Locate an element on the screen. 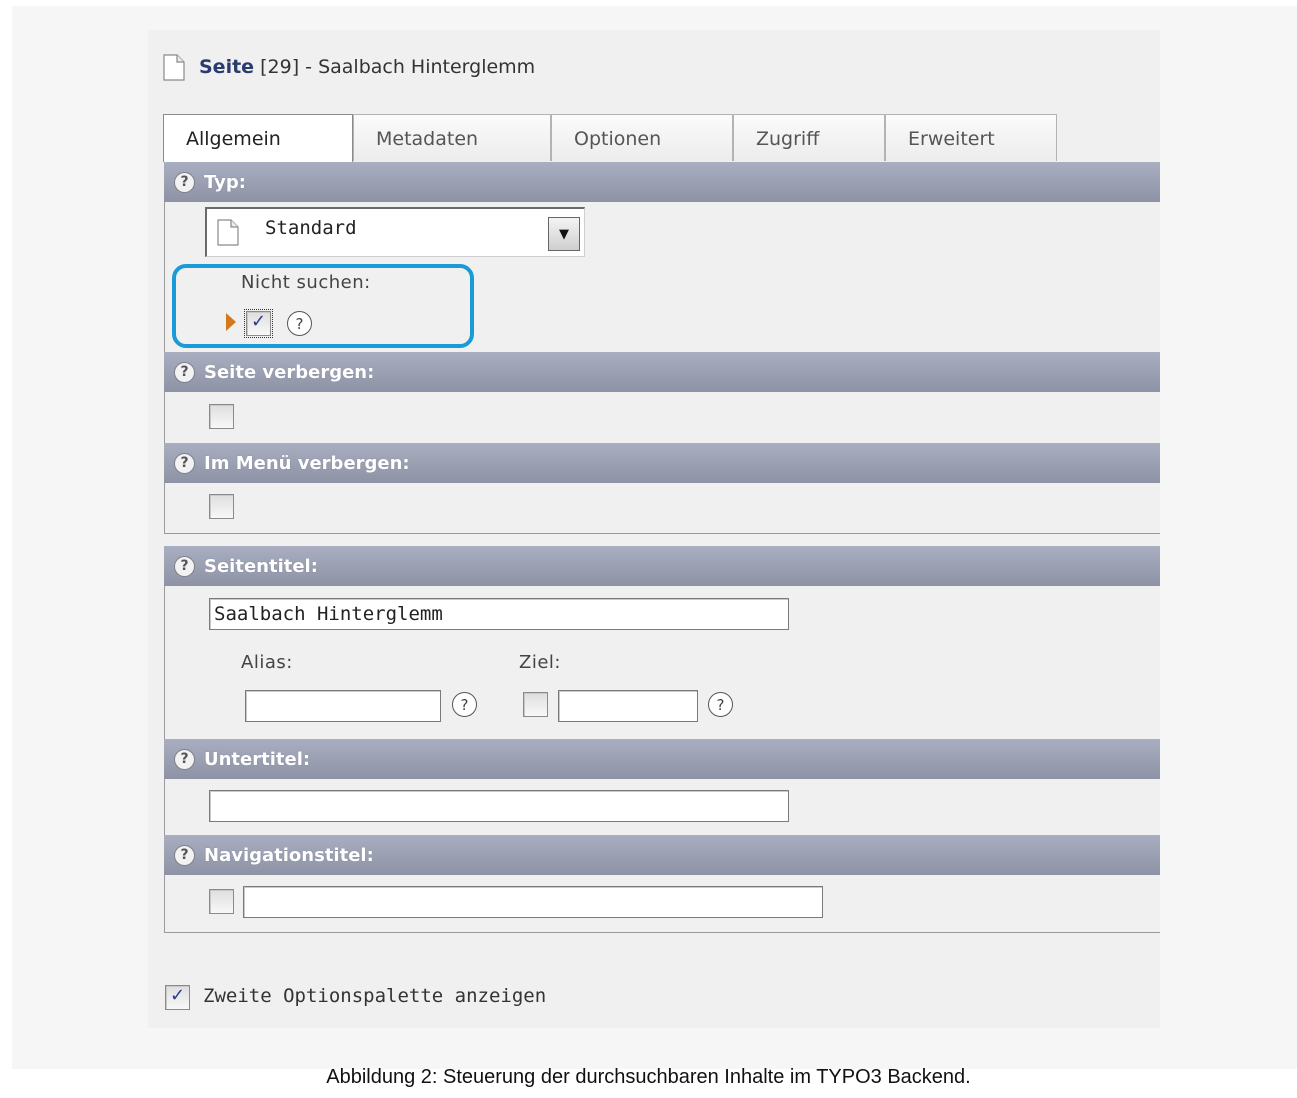  nicht-suchen-checkbox is located at coordinates (258, 323).